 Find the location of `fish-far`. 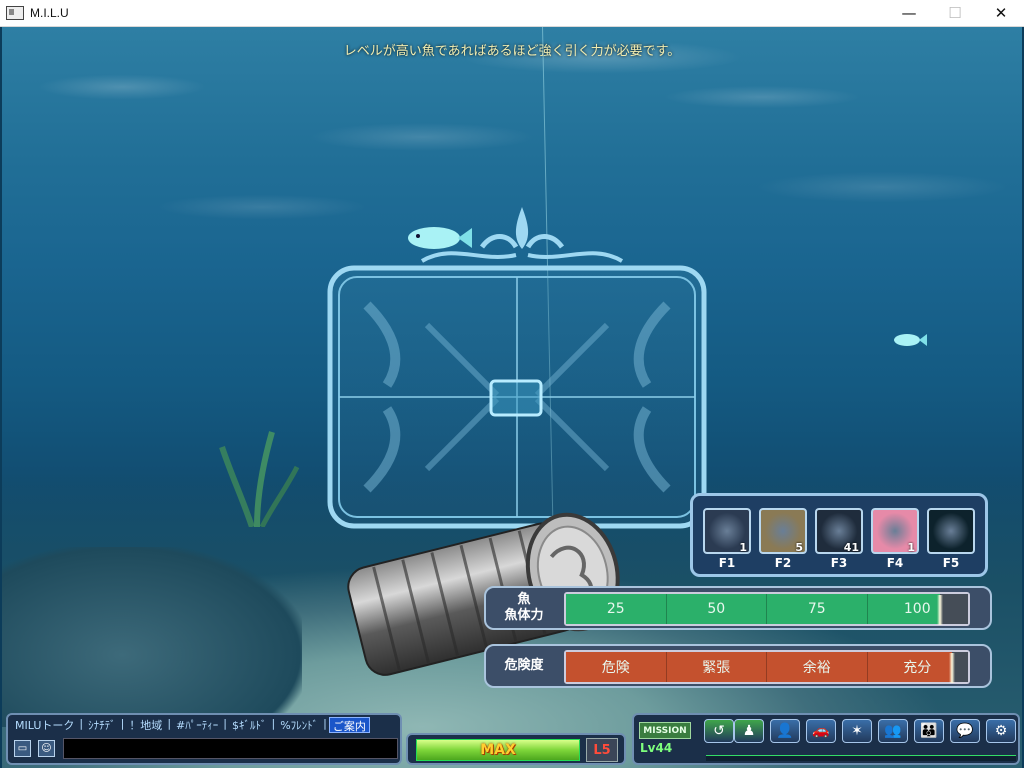

fish-far is located at coordinates (910, 340).